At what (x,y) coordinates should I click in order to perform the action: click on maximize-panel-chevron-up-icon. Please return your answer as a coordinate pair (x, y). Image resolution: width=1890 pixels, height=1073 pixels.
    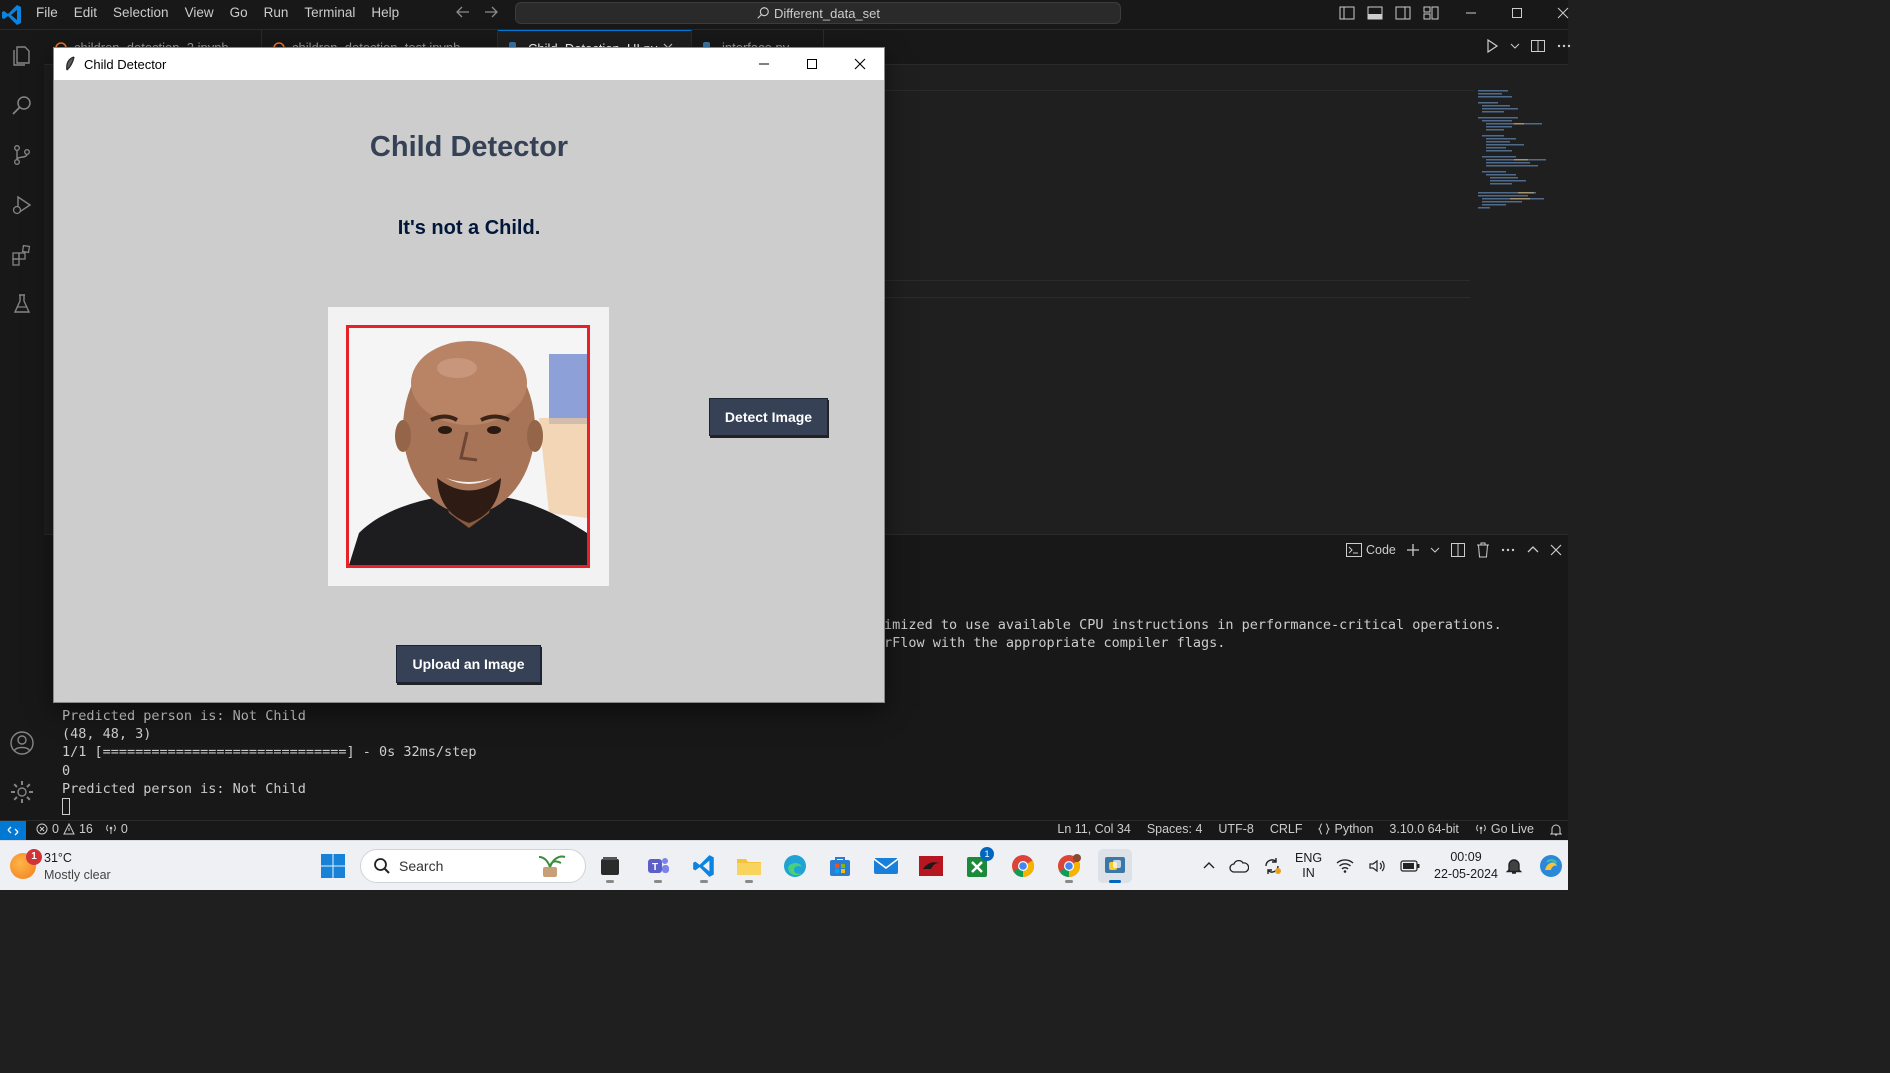
    Looking at the image, I should click on (1533, 550).